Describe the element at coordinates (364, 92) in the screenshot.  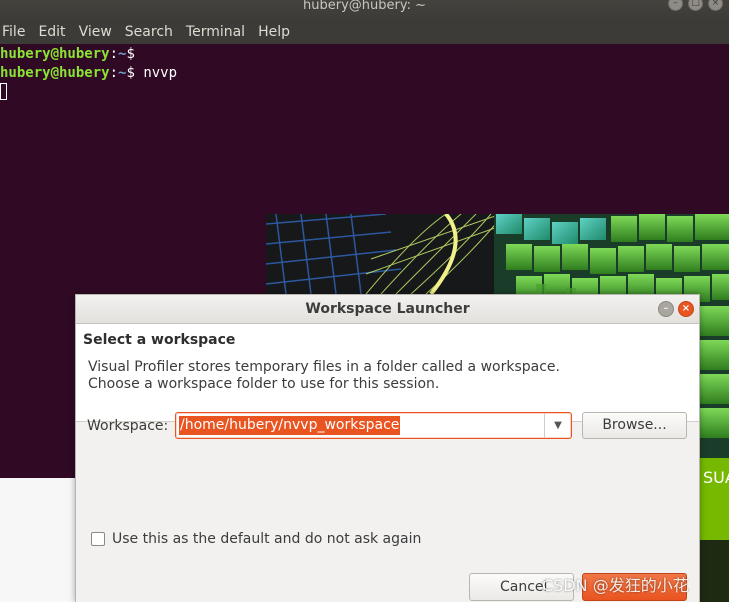
I see `terminal-line` at that location.